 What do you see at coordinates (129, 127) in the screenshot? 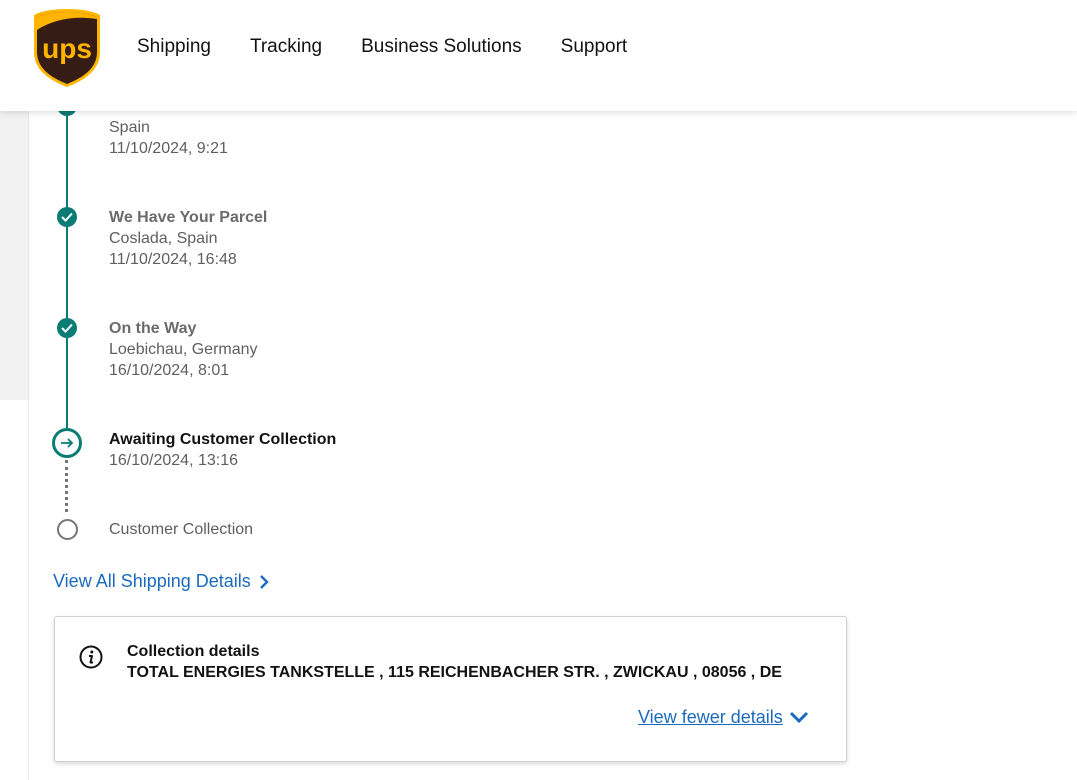
I see `event-location: Spain` at bounding box center [129, 127].